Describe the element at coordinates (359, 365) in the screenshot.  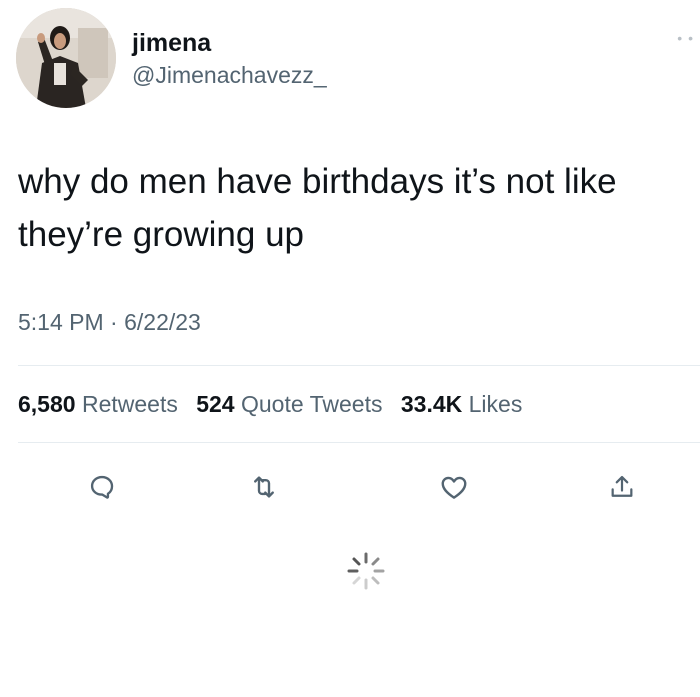
I see `divider-top` at that location.